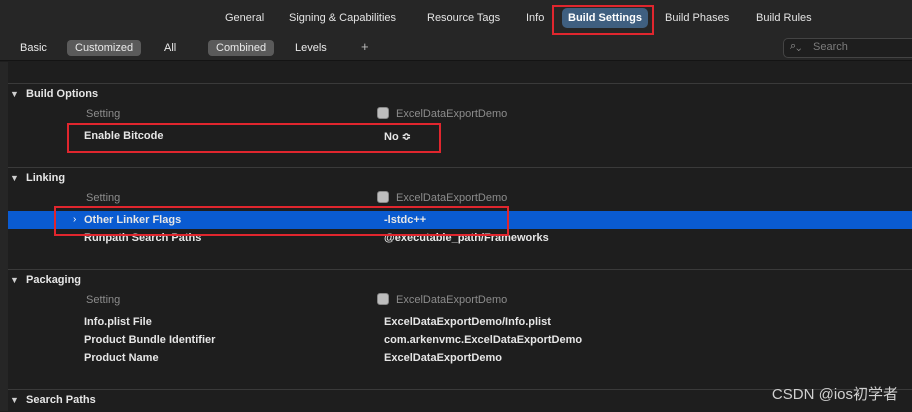  What do you see at coordinates (342, 18) in the screenshot?
I see `tab-signing-capabilities: Signing & Capabilities` at bounding box center [342, 18].